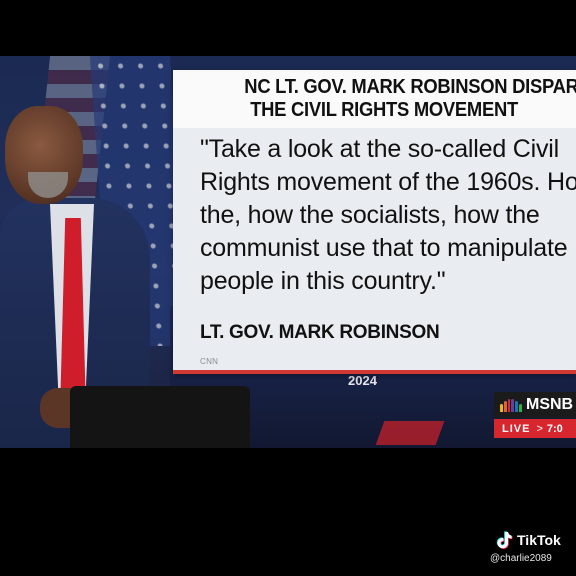  What do you see at coordinates (410, 87) in the screenshot?
I see `headline-line: NC LT. GOV. MARK ROBINSON DISPARAG` at bounding box center [410, 87].